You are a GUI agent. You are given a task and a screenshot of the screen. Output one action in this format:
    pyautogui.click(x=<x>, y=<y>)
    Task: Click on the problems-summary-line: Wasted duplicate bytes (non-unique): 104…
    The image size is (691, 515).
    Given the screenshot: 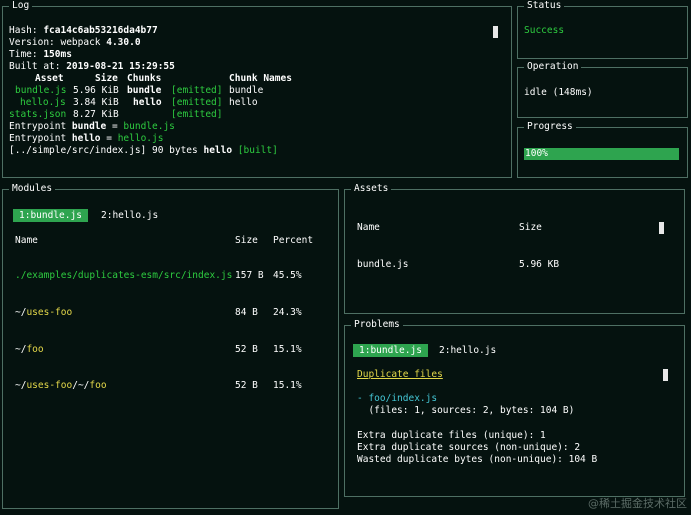 What is the action you would take?
    pyautogui.click(x=477, y=459)
    